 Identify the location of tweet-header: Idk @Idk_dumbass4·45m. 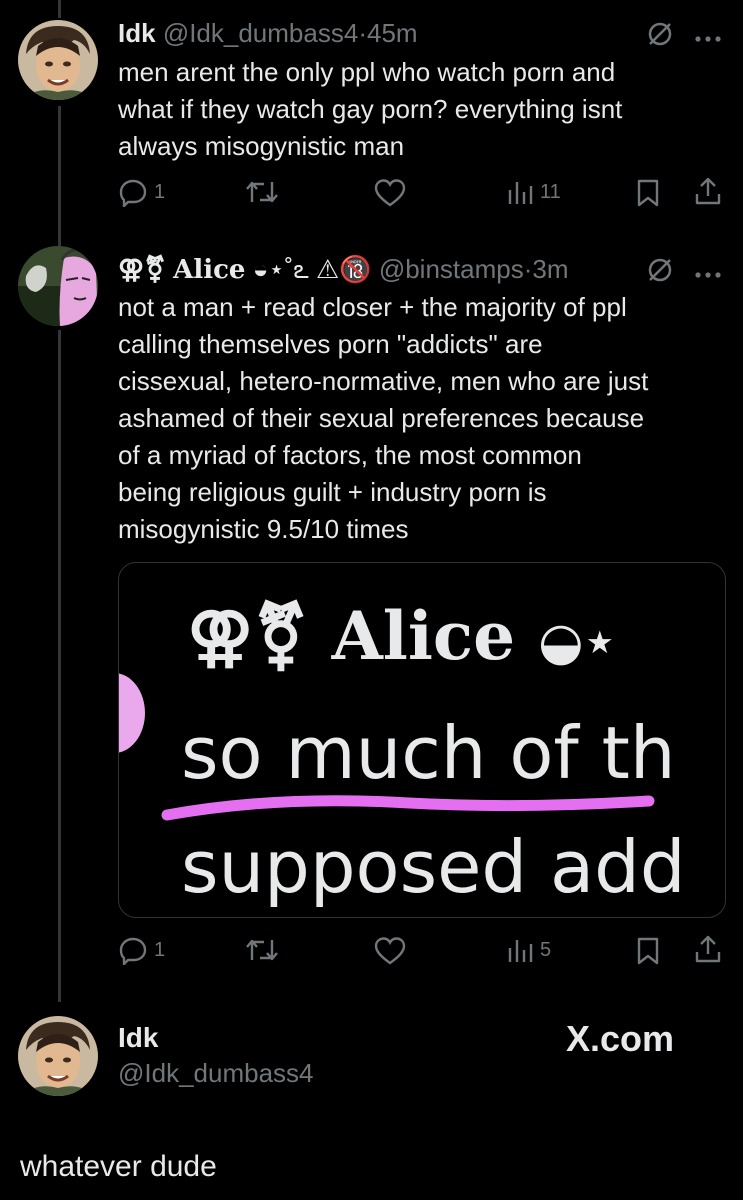
(268, 33).